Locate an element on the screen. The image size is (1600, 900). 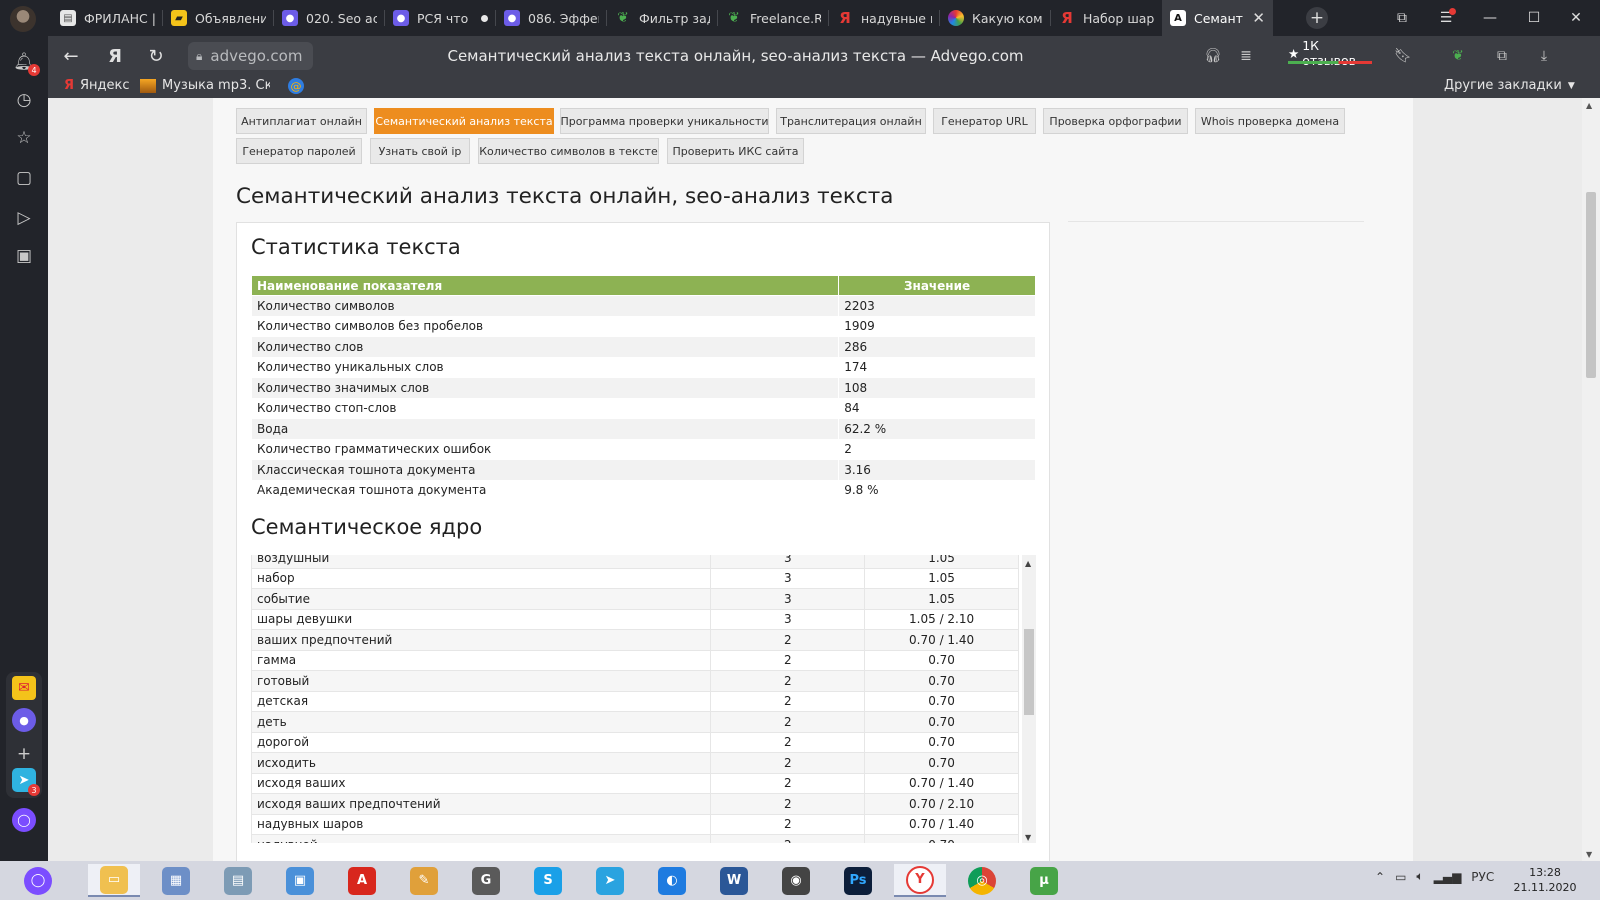
sidebar-divider is located at coordinates (1216, 221).